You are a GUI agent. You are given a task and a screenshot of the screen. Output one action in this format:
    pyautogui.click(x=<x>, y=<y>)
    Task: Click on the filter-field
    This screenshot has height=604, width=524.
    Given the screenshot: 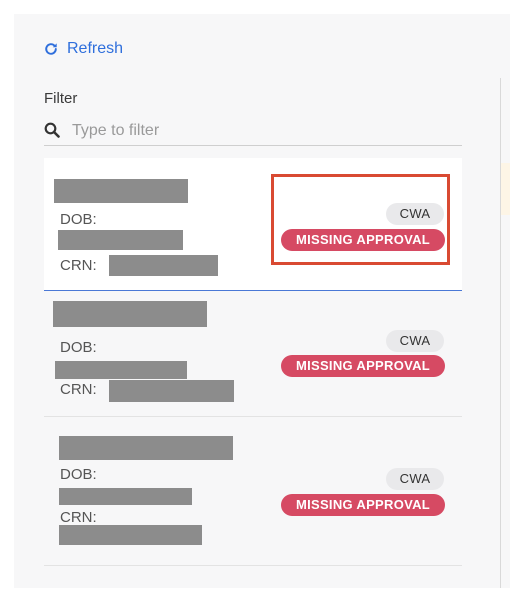 What is the action you would take?
    pyautogui.click(x=253, y=131)
    